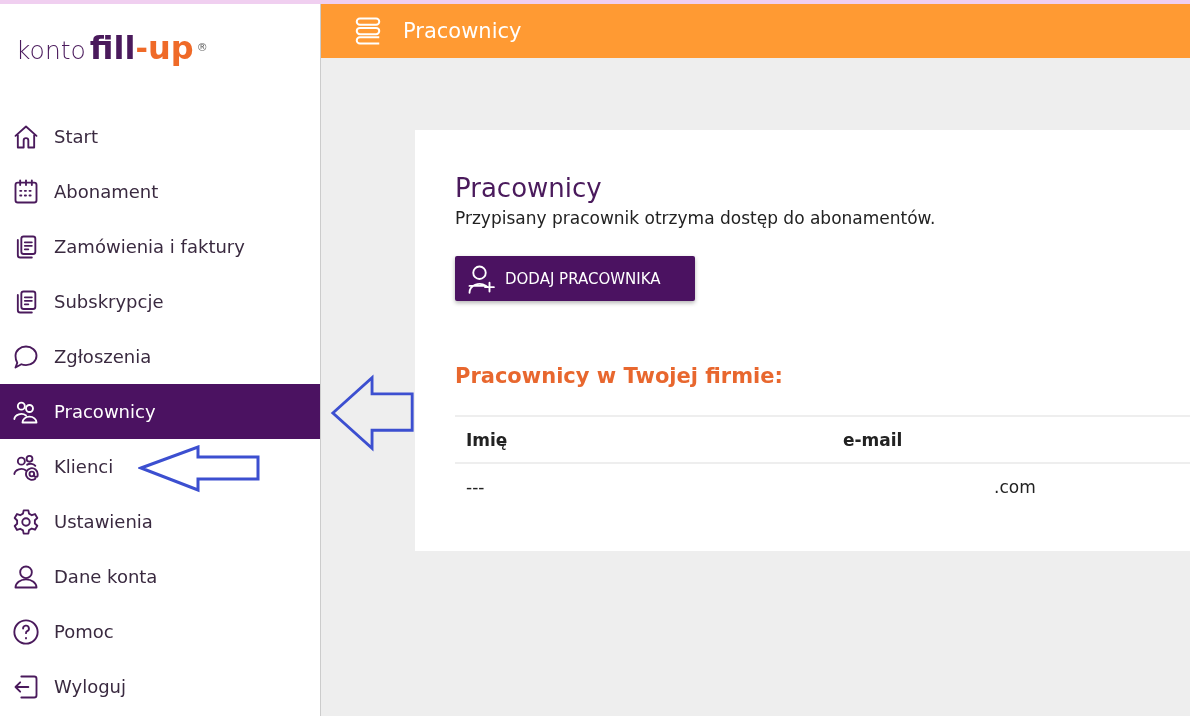 The image size is (1190, 716). What do you see at coordinates (26, 466) in the screenshot?
I see `people-at-icon` at bounding box center [26, 466].